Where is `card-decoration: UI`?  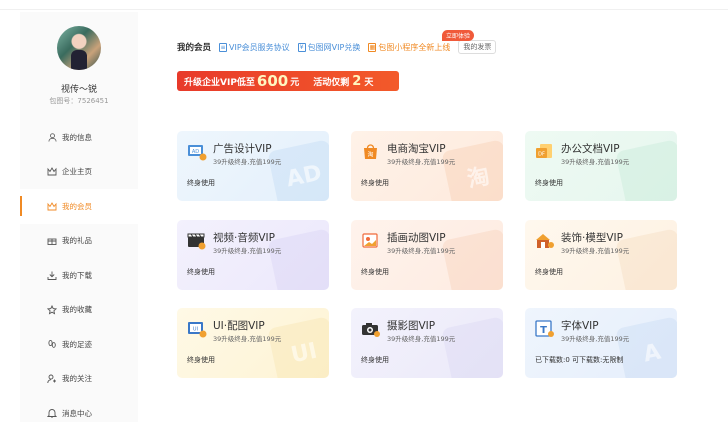
card-decoration: UI is located at coordinates (298, 347).